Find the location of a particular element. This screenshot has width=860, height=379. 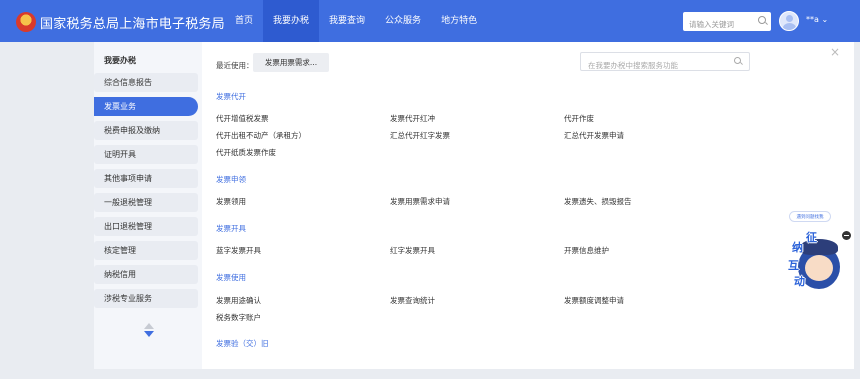

keyword-search is located at coordinates (727, 23).